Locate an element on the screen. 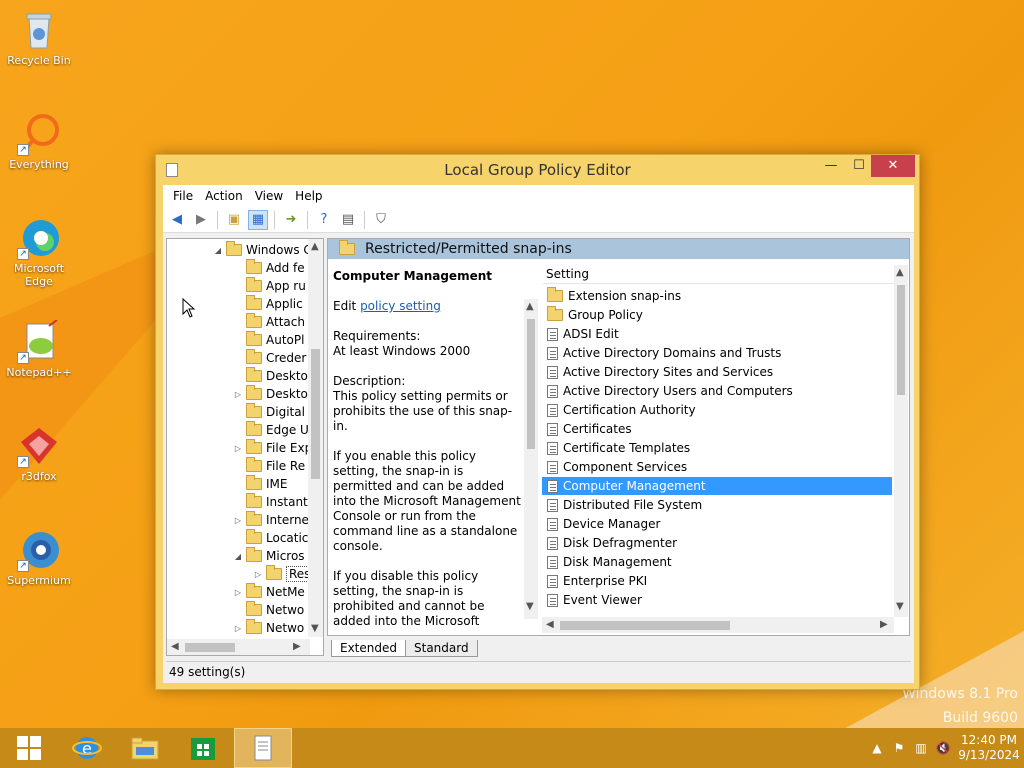 This screenshot has width=1024, height=768. maximize-button: ☐ is located at coordinates (859, 166).